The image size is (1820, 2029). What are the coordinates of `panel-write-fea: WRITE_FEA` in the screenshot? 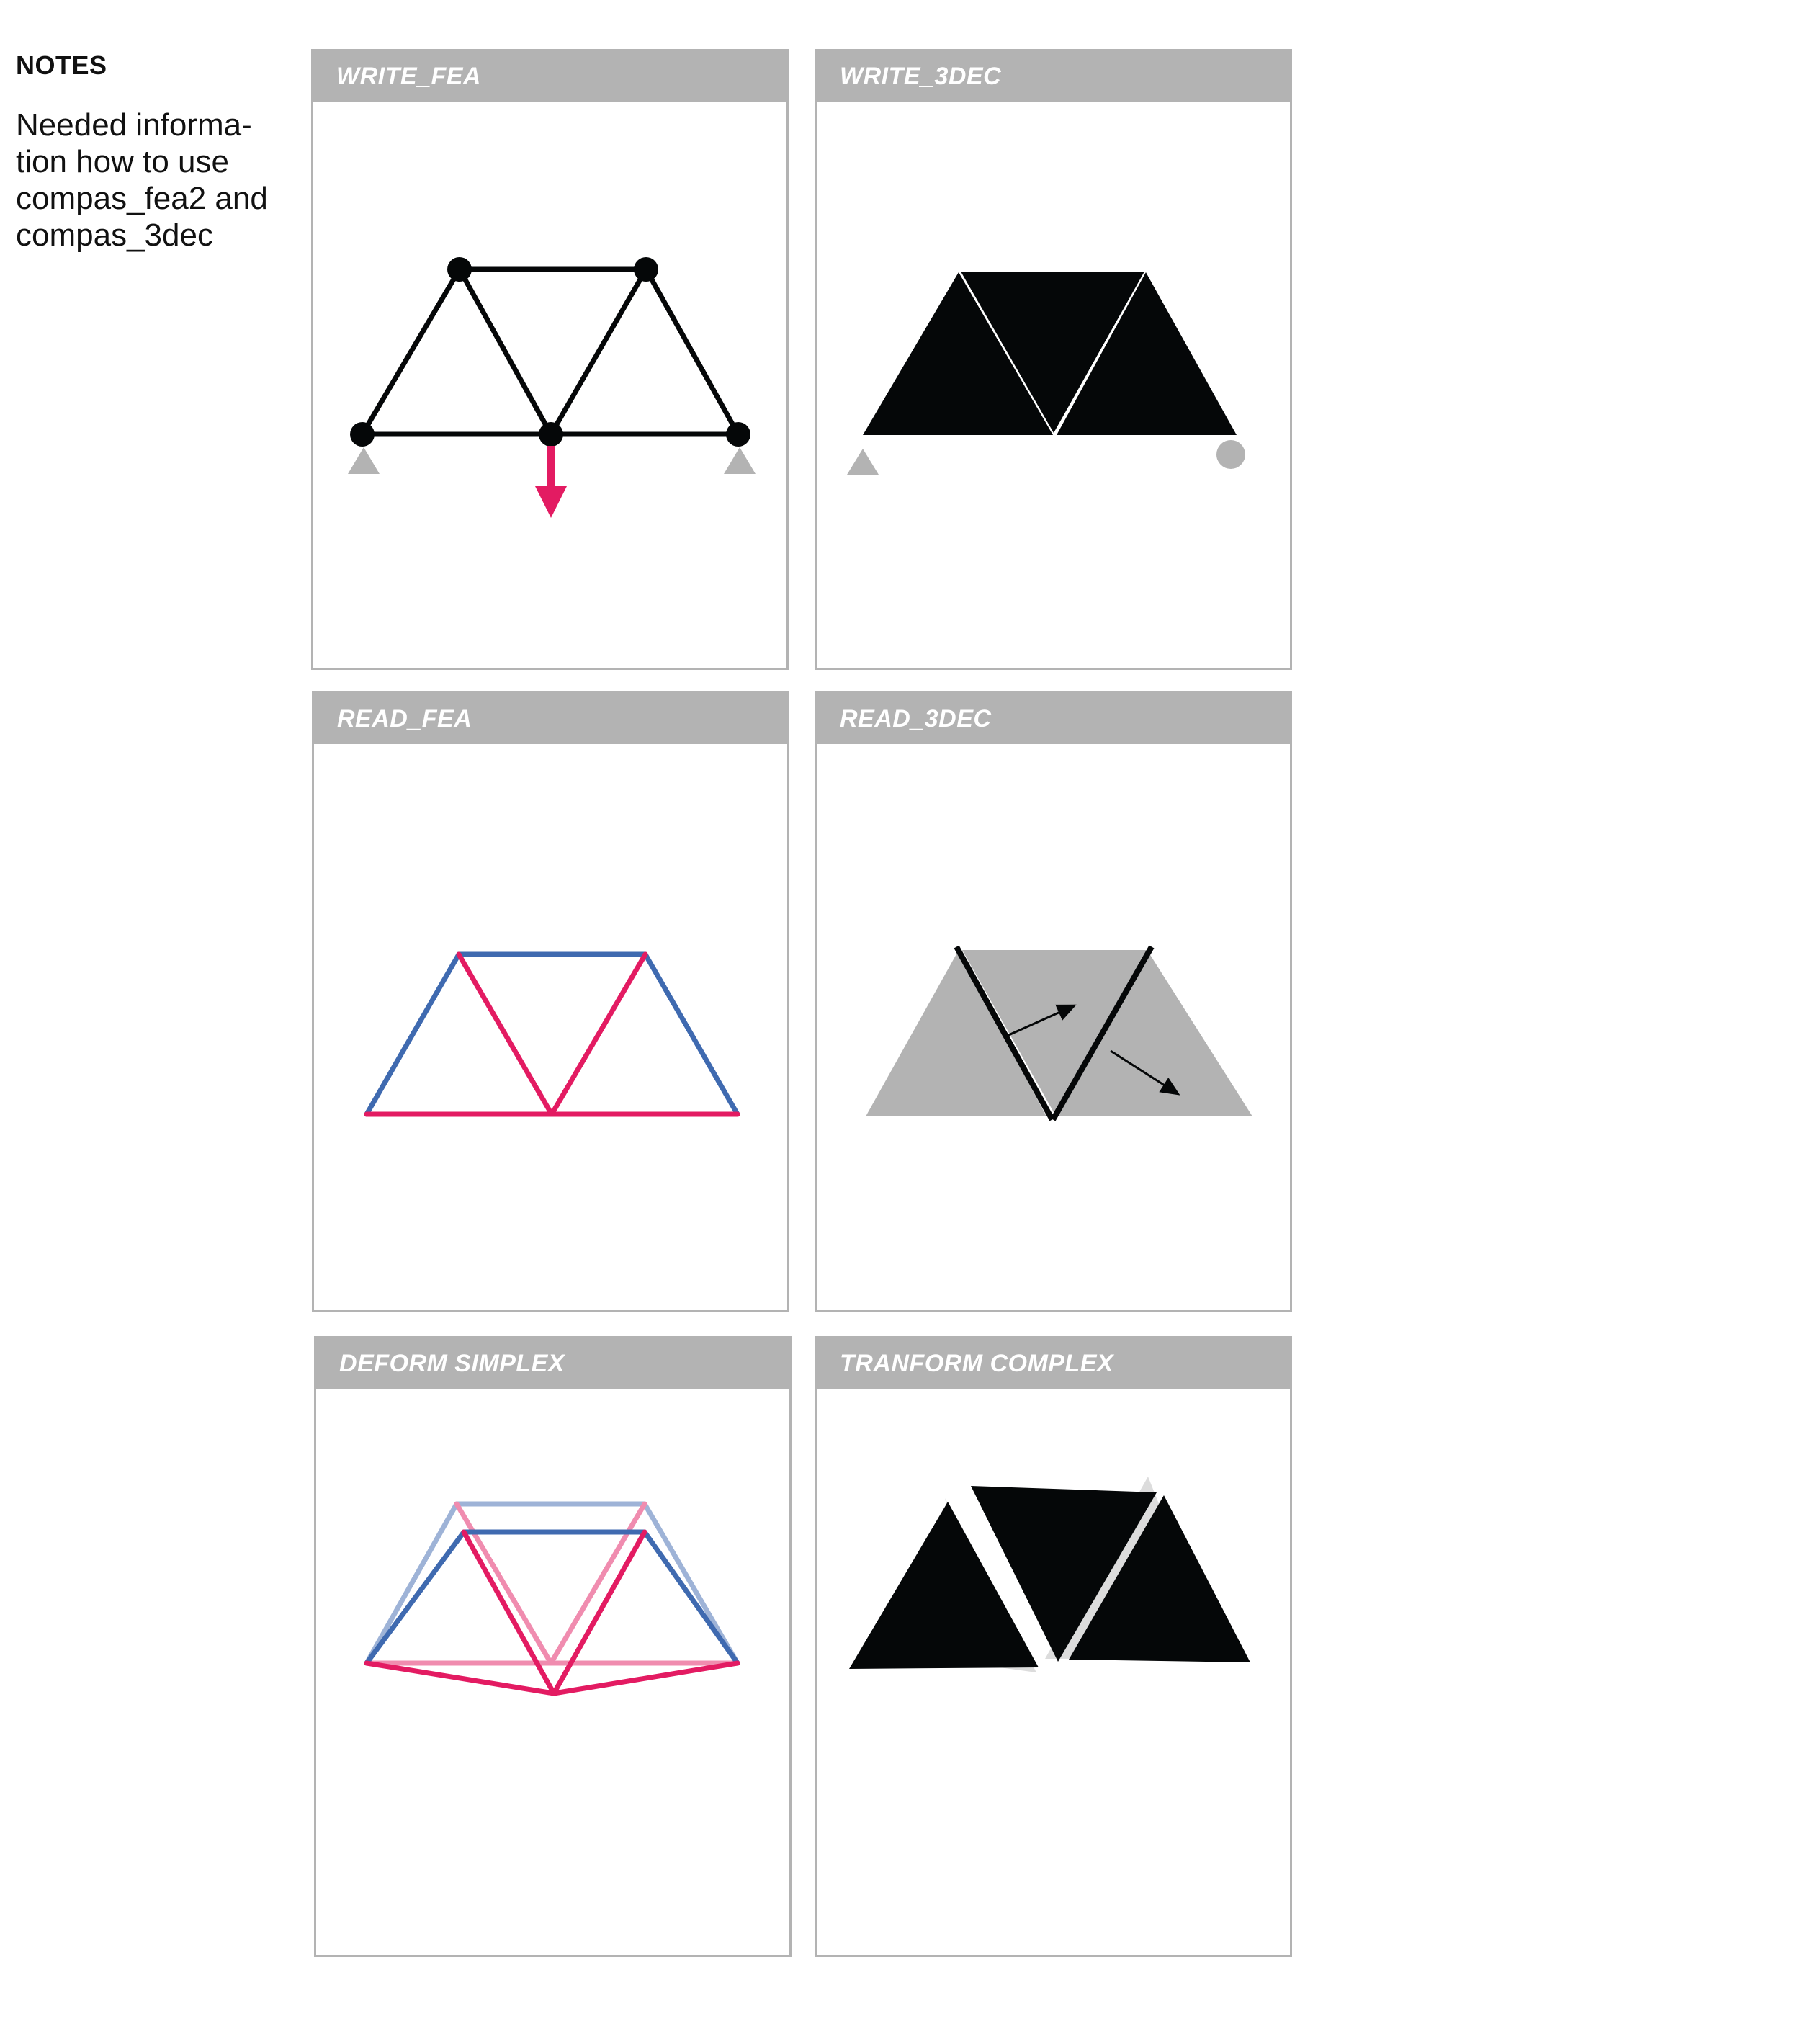 It's located at (550, 359).